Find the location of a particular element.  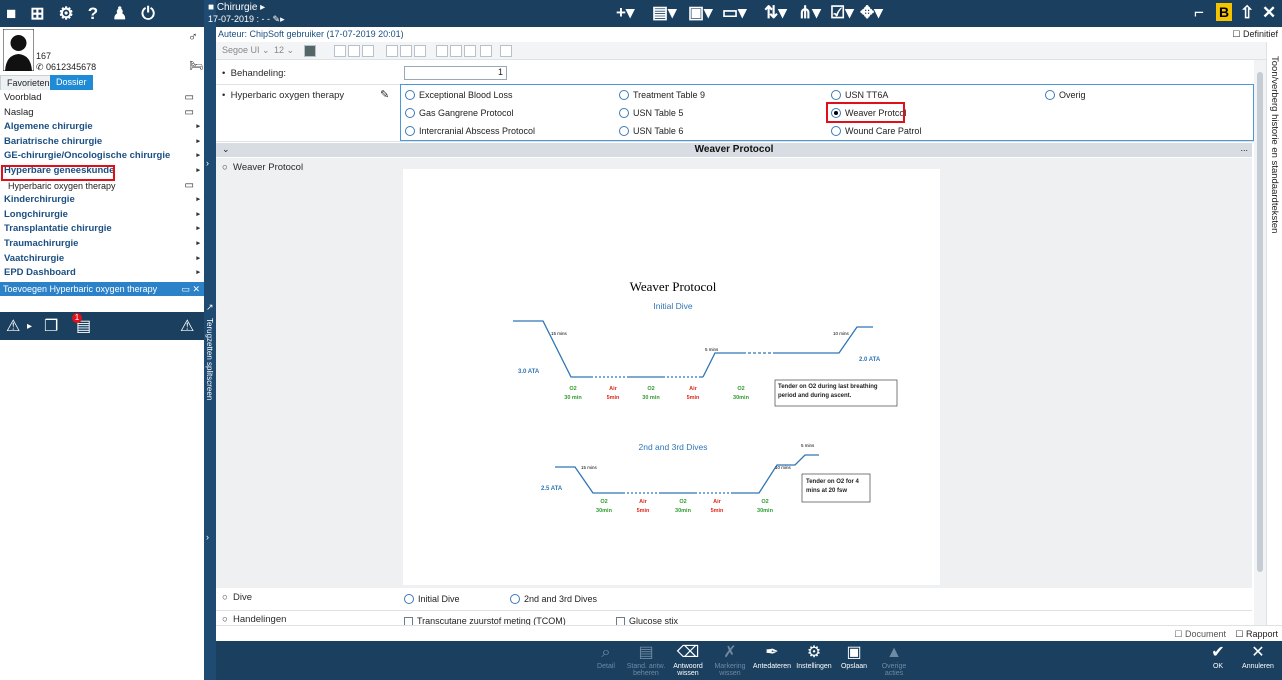

alert-add-icon: ⚠ is located at coordinates (187, 326).